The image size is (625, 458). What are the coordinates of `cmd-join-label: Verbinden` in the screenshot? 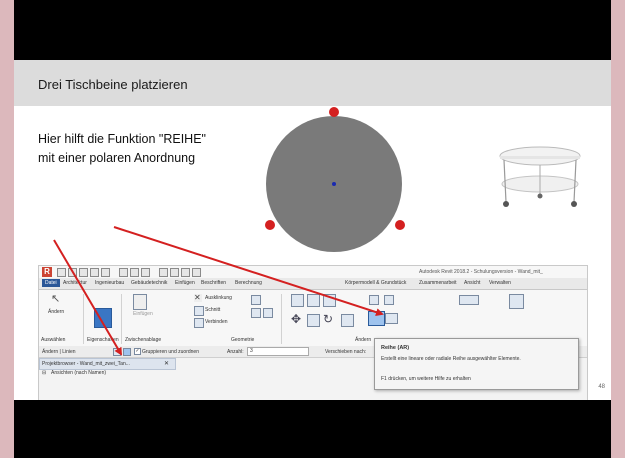 It's located at (216, 322).